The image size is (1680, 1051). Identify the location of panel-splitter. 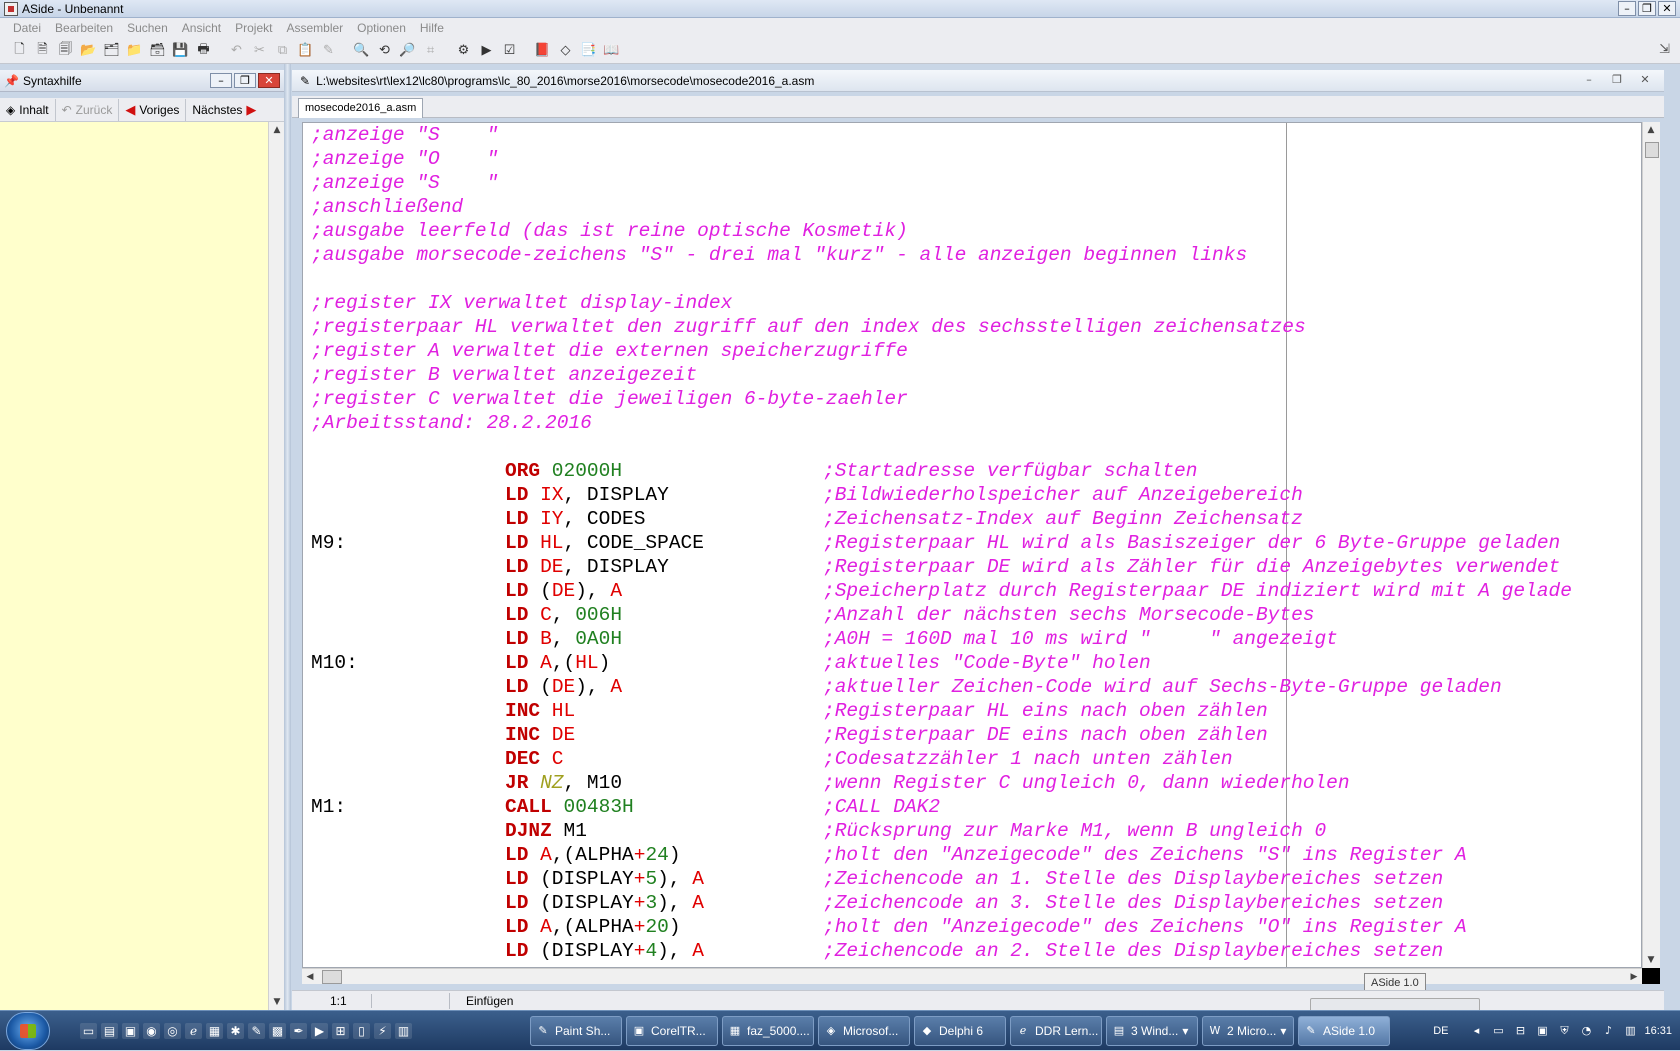
(287, 537).